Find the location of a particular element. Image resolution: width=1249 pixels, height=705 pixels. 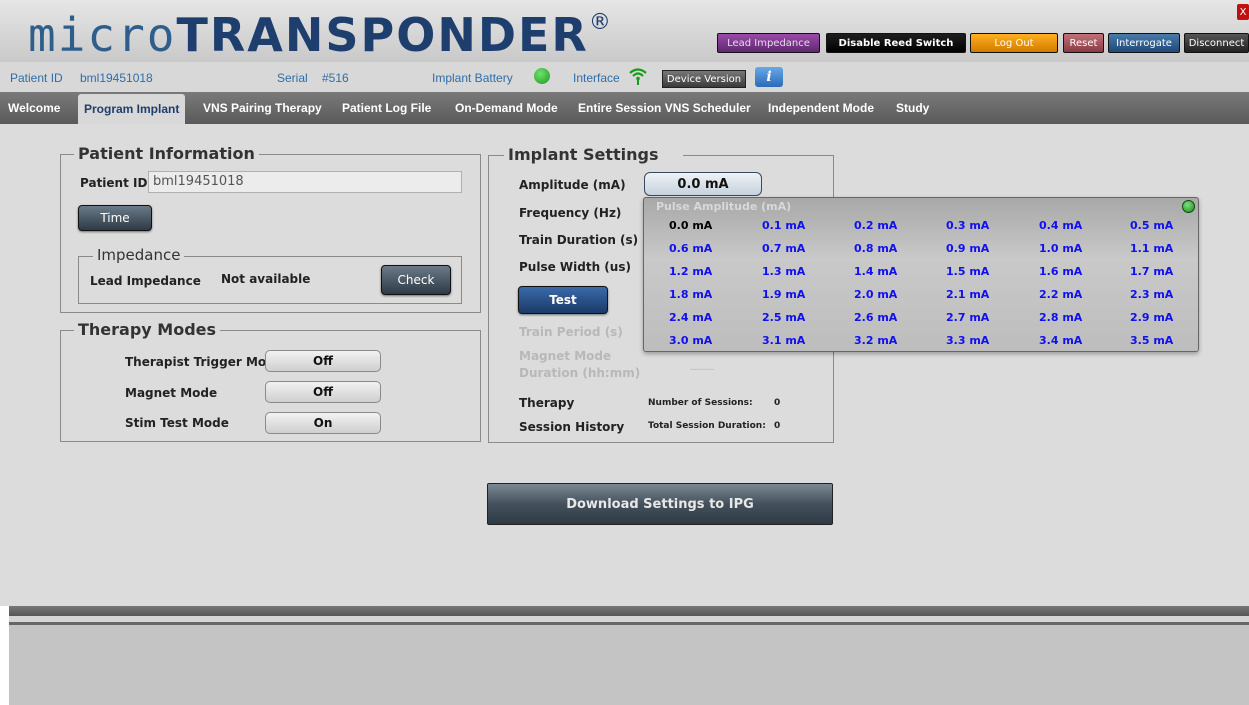

amplitude-select: 0.0 mA is located at coordinates (703, 184).